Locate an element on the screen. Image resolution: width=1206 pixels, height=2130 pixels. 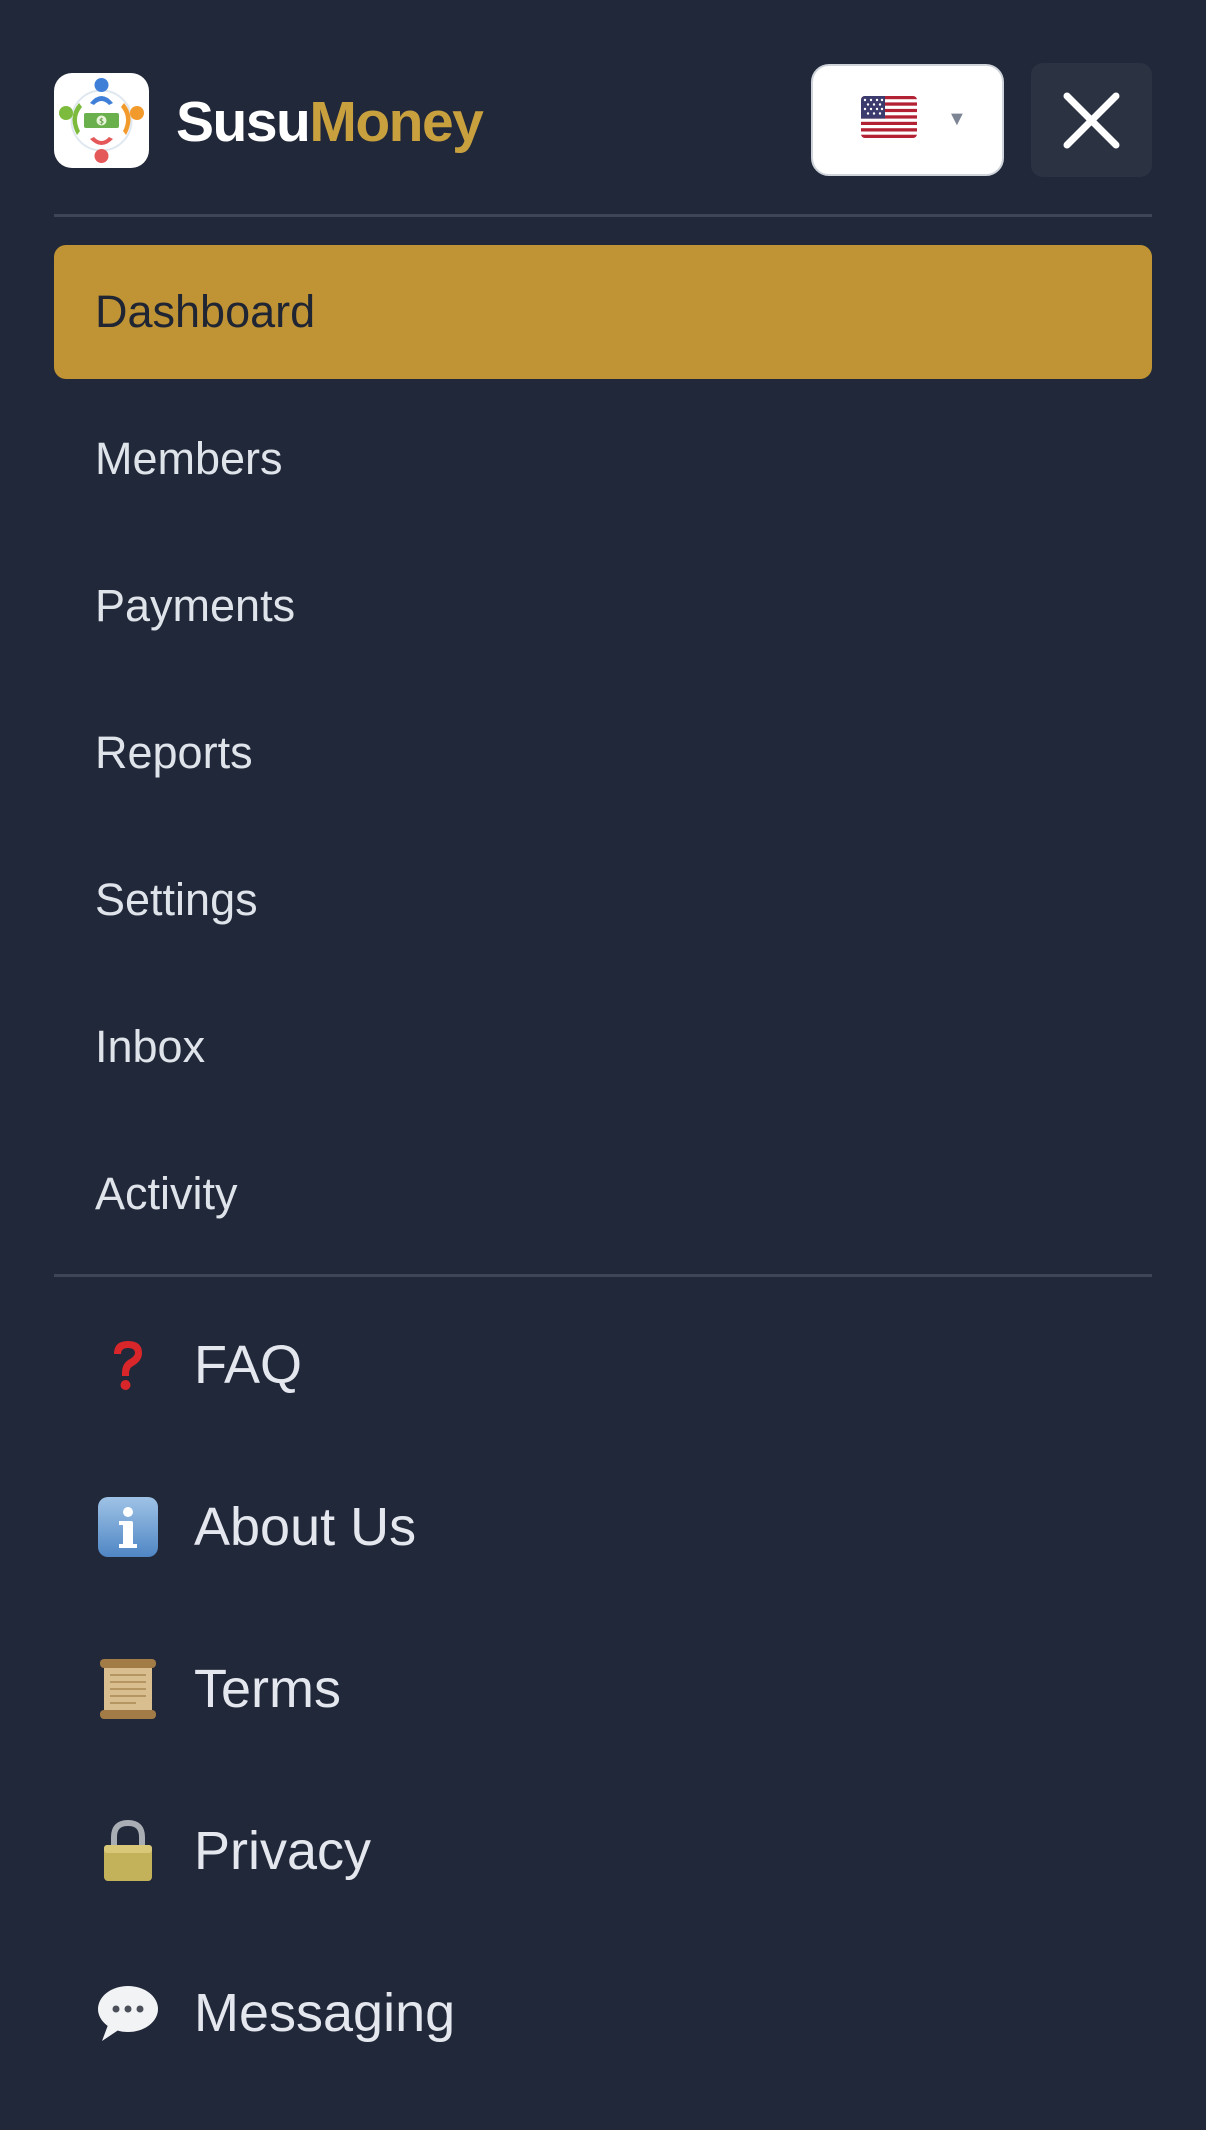
nav-item-label: Settings is located at coordinates (176, 899).